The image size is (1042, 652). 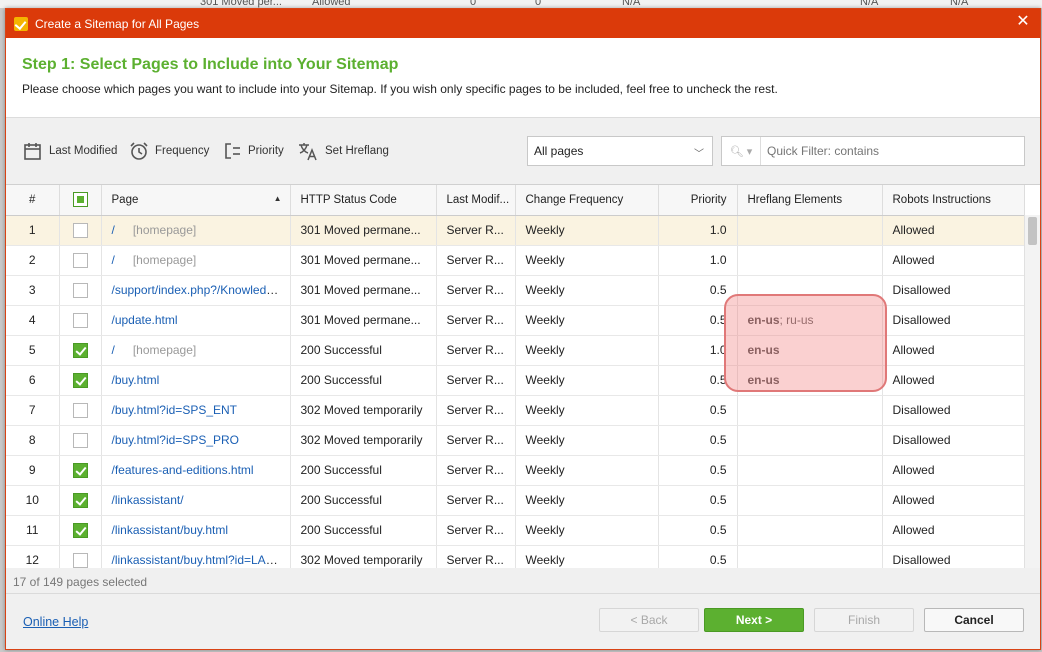 What do you see at coordinates (620, 151) in the screenshot?
I see `page-filter-select: All pages ﹀` at bounding box center [620, 151].